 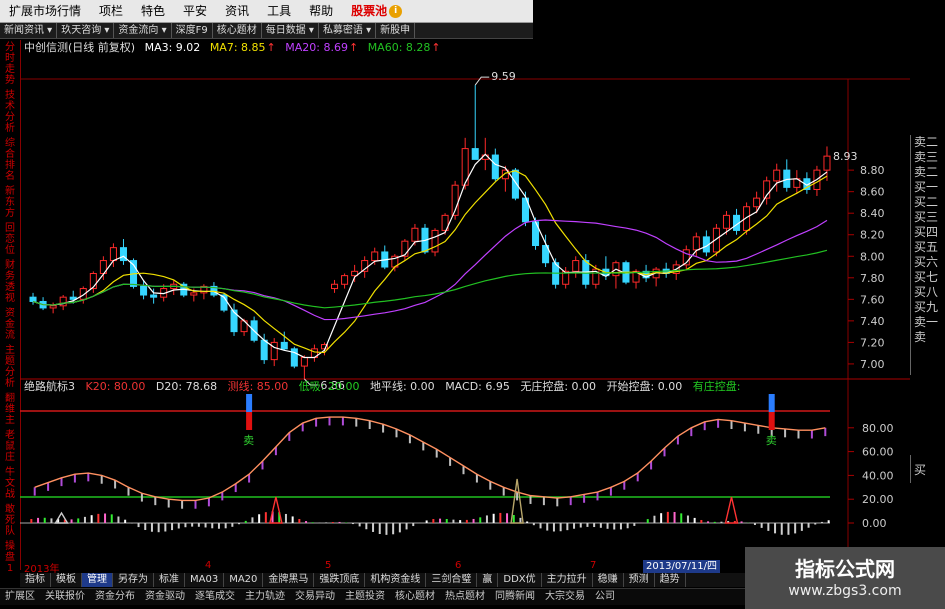 What do you see at coordinates (143, 30) in the screenshot?
I see `toolbar-fund-flow: 资金流向 ▾` at bounding box center [143, 30].